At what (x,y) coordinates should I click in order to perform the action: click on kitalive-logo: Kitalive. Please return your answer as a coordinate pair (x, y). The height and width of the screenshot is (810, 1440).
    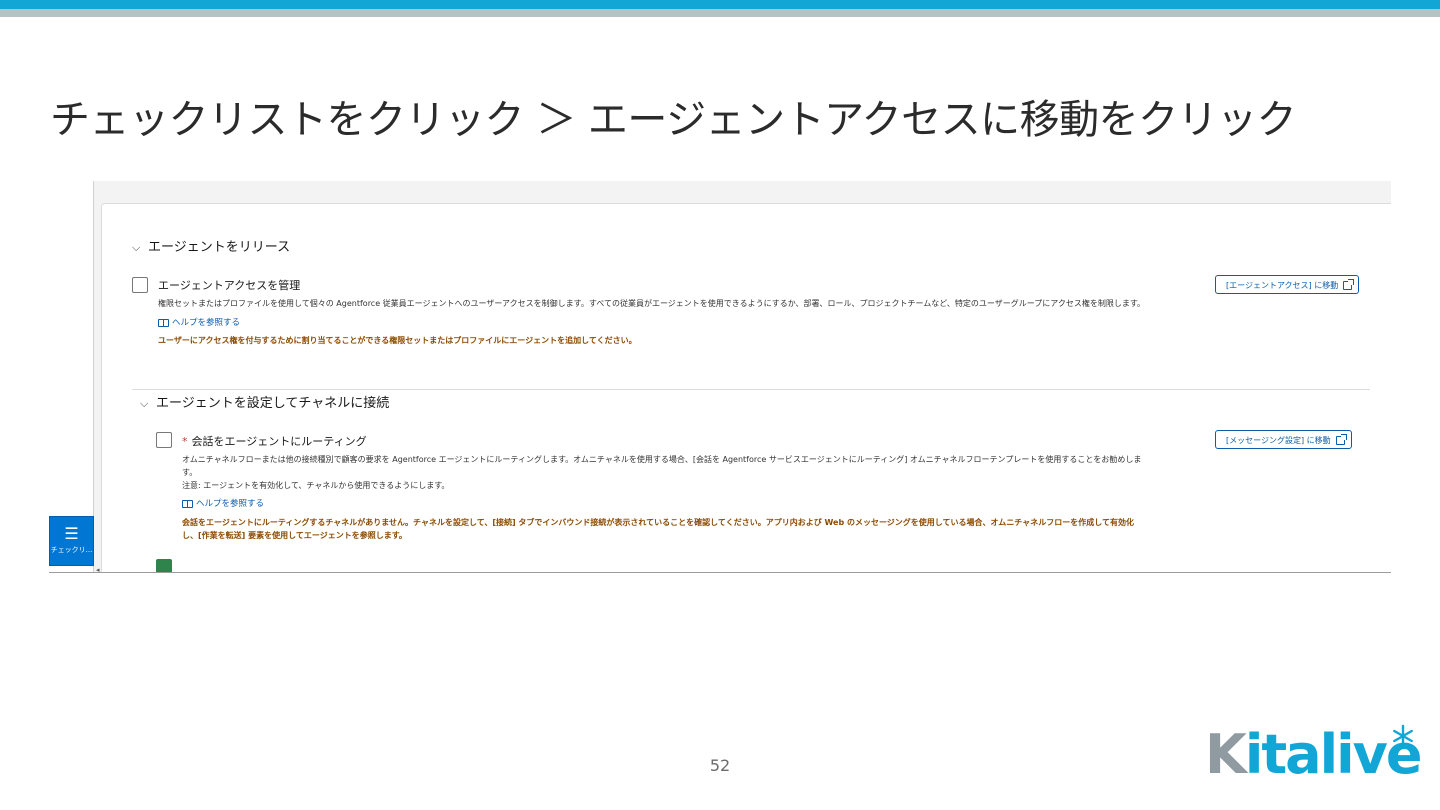
    Looking at the image, I should click on (1313, 757).